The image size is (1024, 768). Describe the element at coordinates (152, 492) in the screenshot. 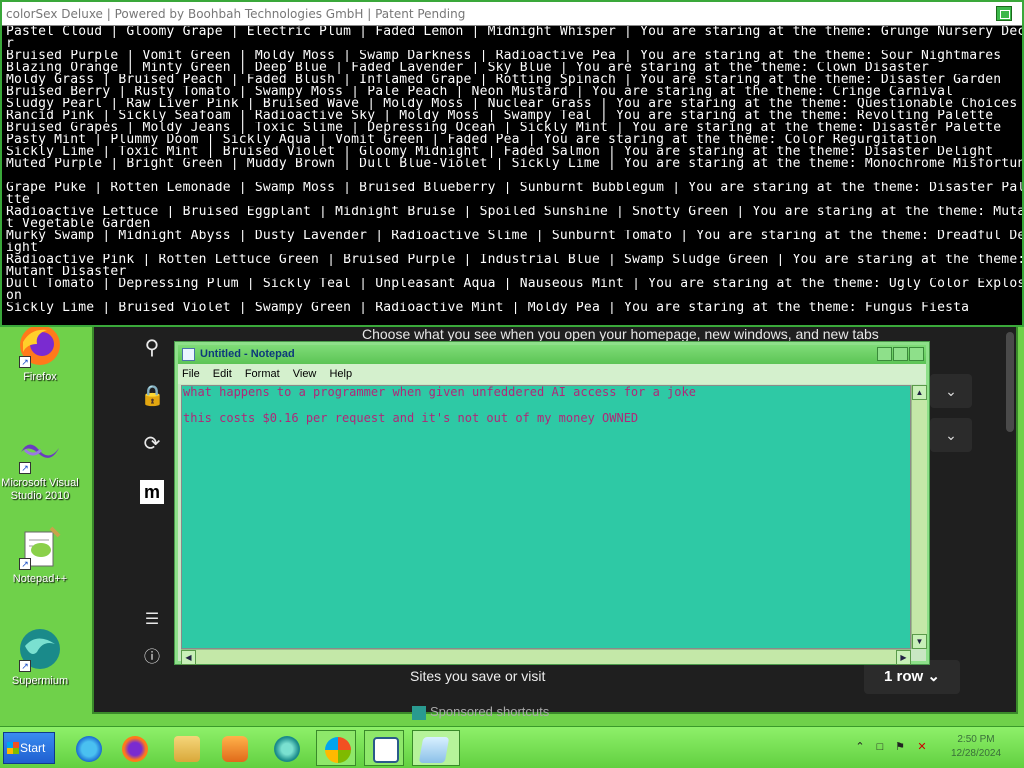

I see `m-logo-icon: m` at that location.